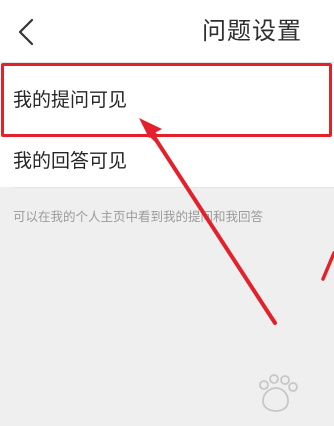 This screenshot has height=426, width=334. What do you see at coordinates (167, 31) in the screenshot?
I see `app-header: 问题设置` at bounding box center [167, 31].